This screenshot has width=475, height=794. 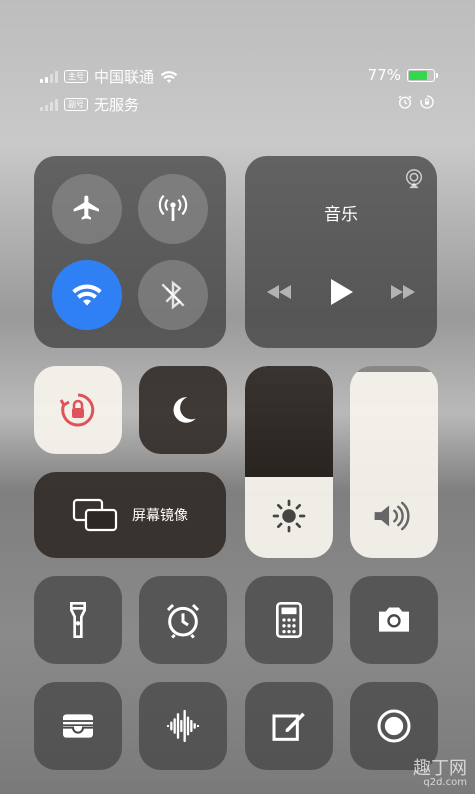 I want to click on airplay-icon, so click(x=414, y=179).